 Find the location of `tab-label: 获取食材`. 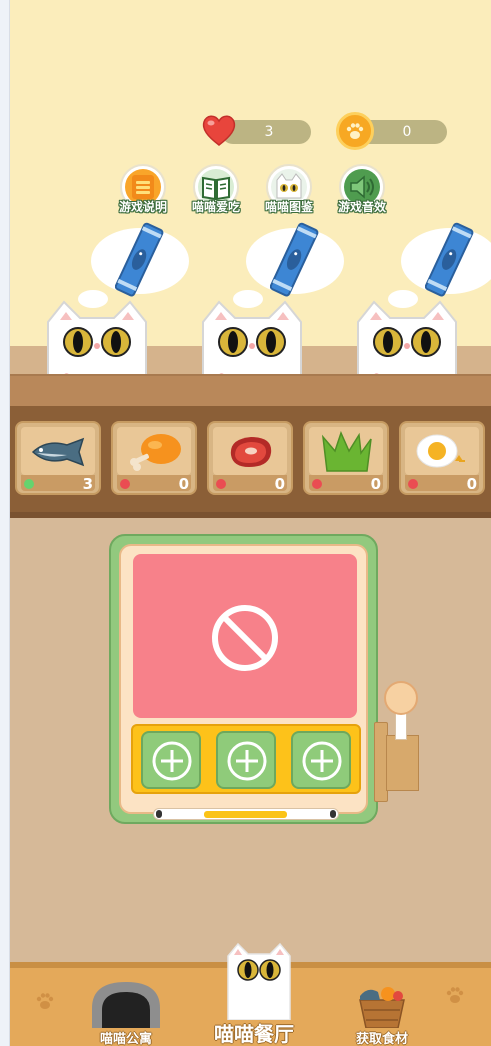

tab-label: 获取食材 is located at coordinates (381, 1039).